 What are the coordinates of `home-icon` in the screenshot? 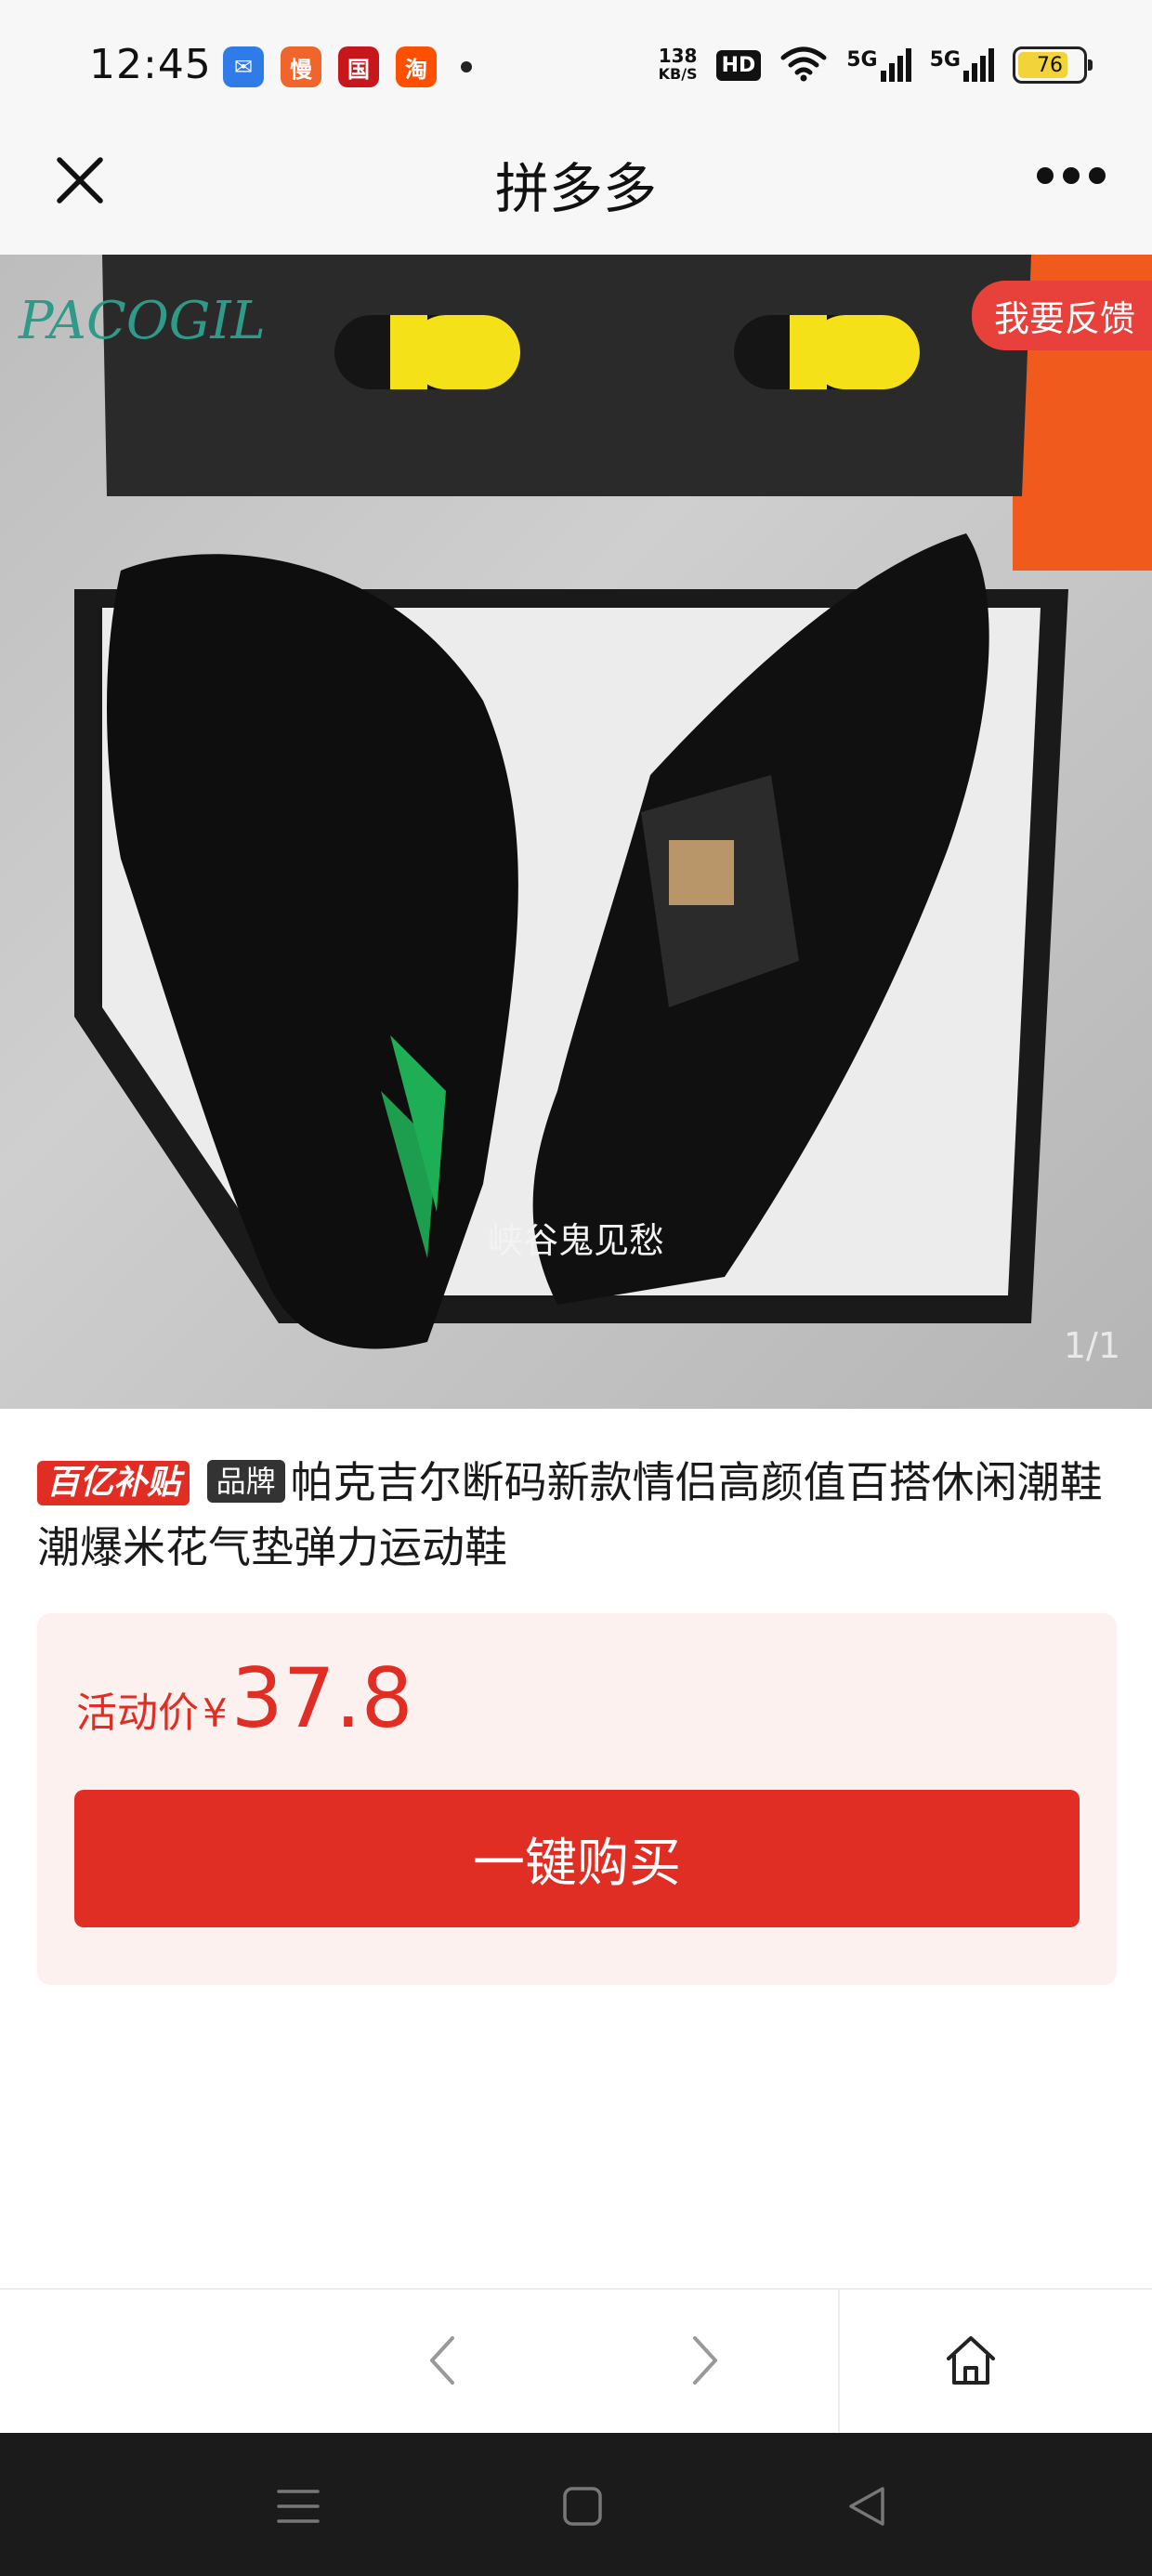 It's located at (971, 2360).